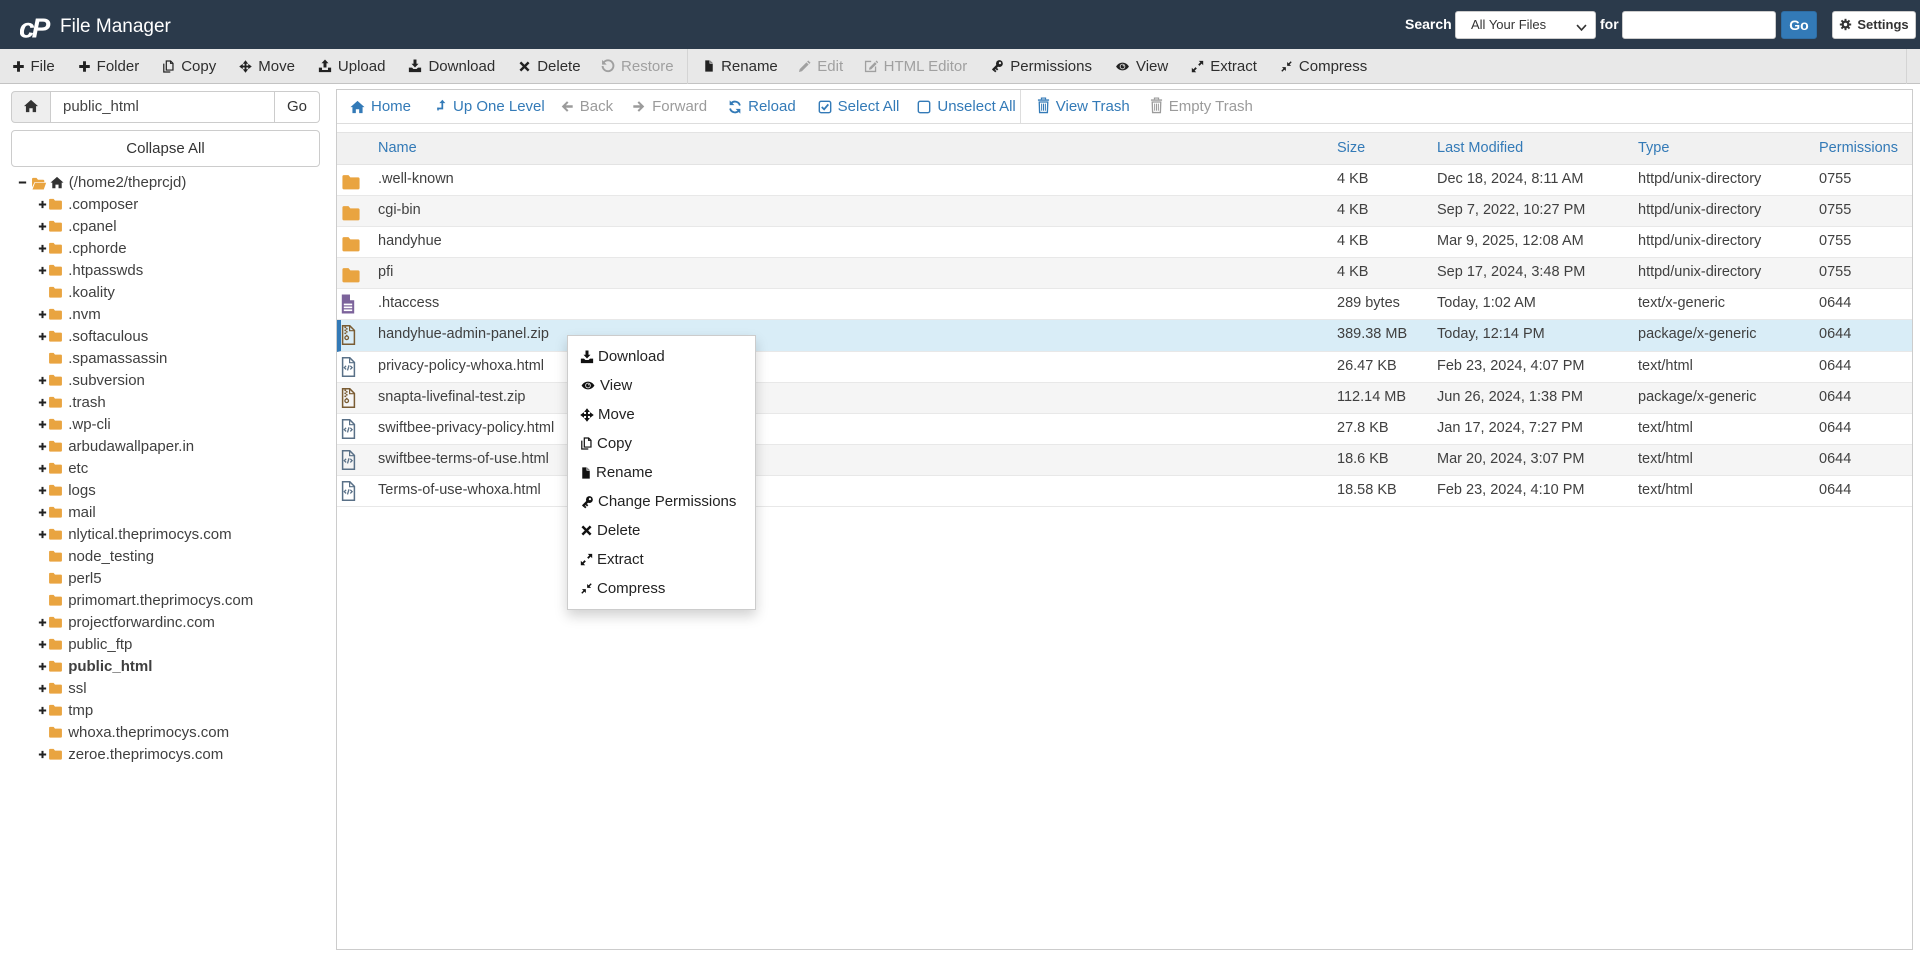  Describe the element at coordinates (35, 28) in the screenshot. I see `svg-text: cP` at that location.